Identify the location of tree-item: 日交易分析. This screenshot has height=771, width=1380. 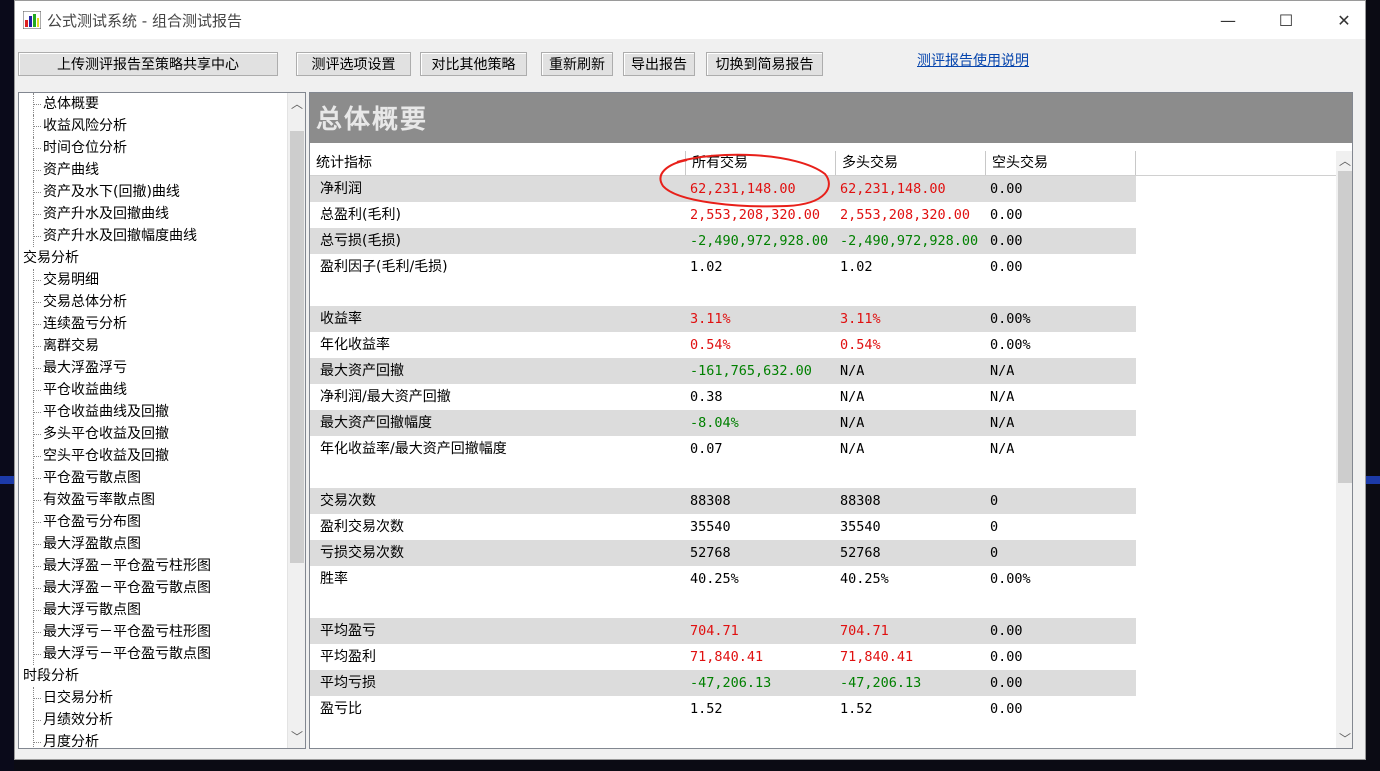
(78, 698).